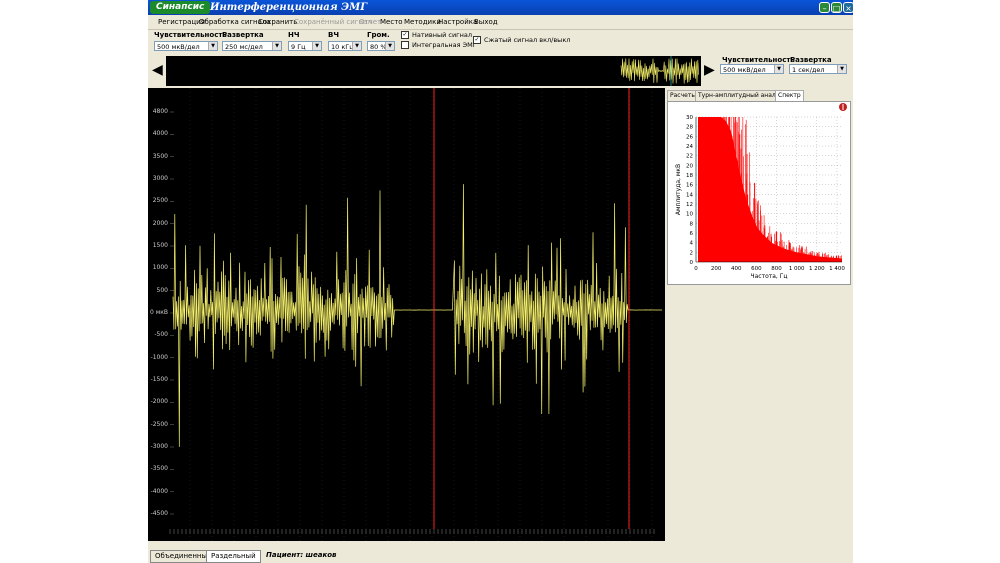  I want to click on x-tick-label: 1 200, so click(817, 269).